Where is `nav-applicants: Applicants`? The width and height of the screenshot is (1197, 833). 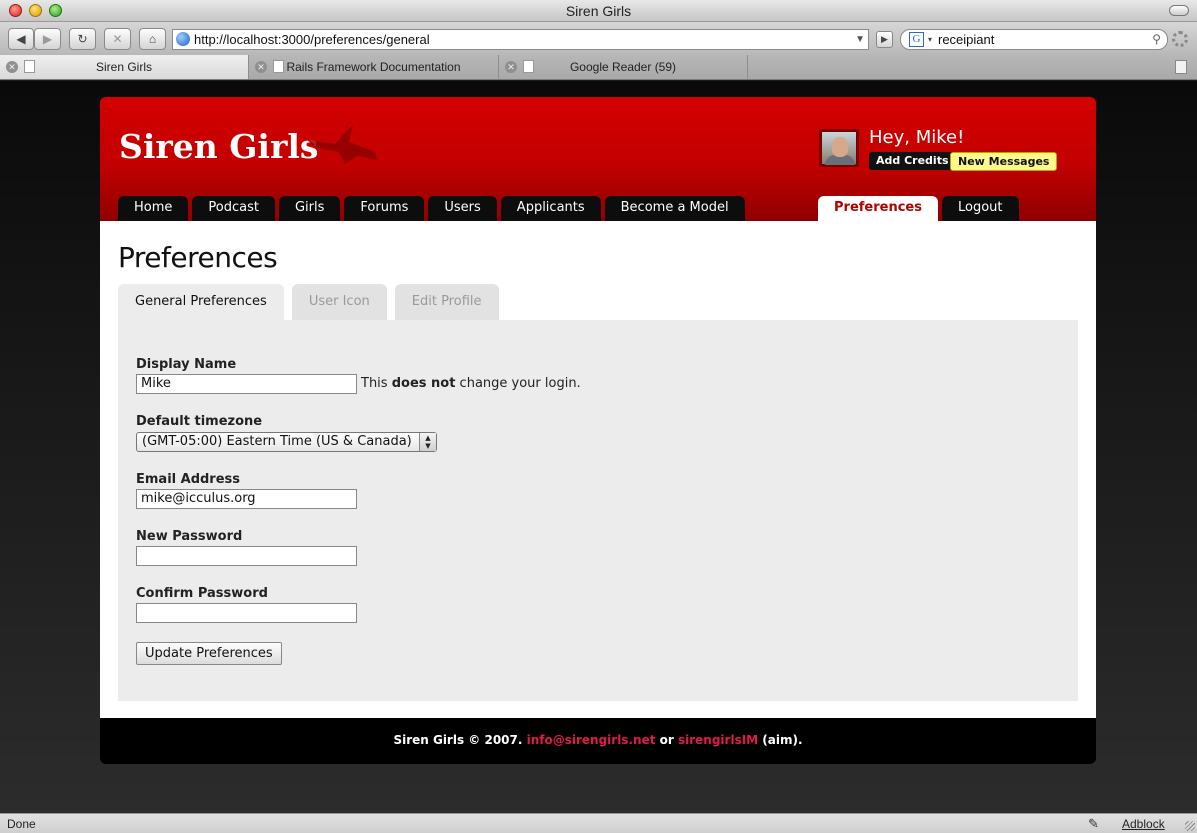
nav-applicants: Applicants is located at coordinates (550, 208).